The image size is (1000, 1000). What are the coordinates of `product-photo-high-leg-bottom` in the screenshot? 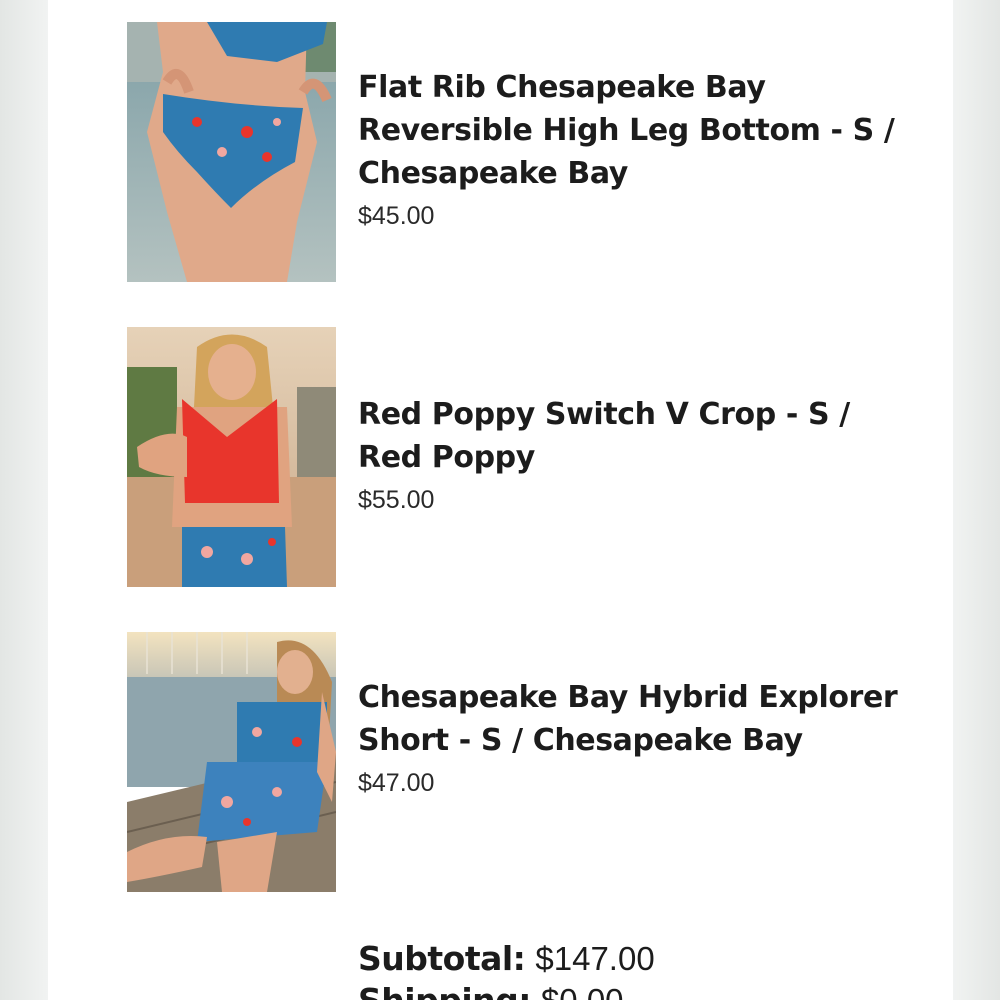 It's located at (231, 152).